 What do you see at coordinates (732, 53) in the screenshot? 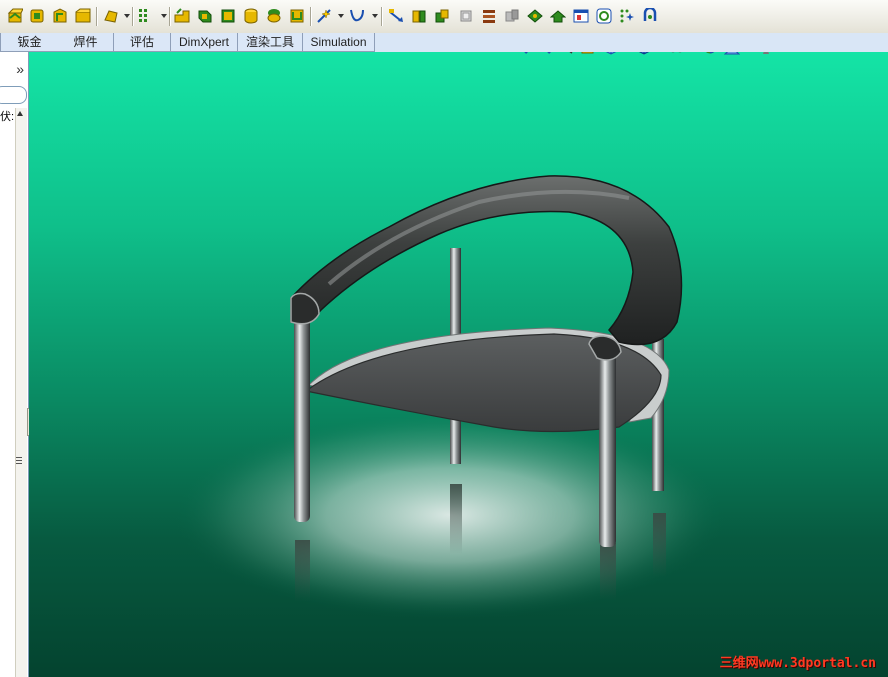
I see `apply-scene-icon` at bounding box center [732, 53].